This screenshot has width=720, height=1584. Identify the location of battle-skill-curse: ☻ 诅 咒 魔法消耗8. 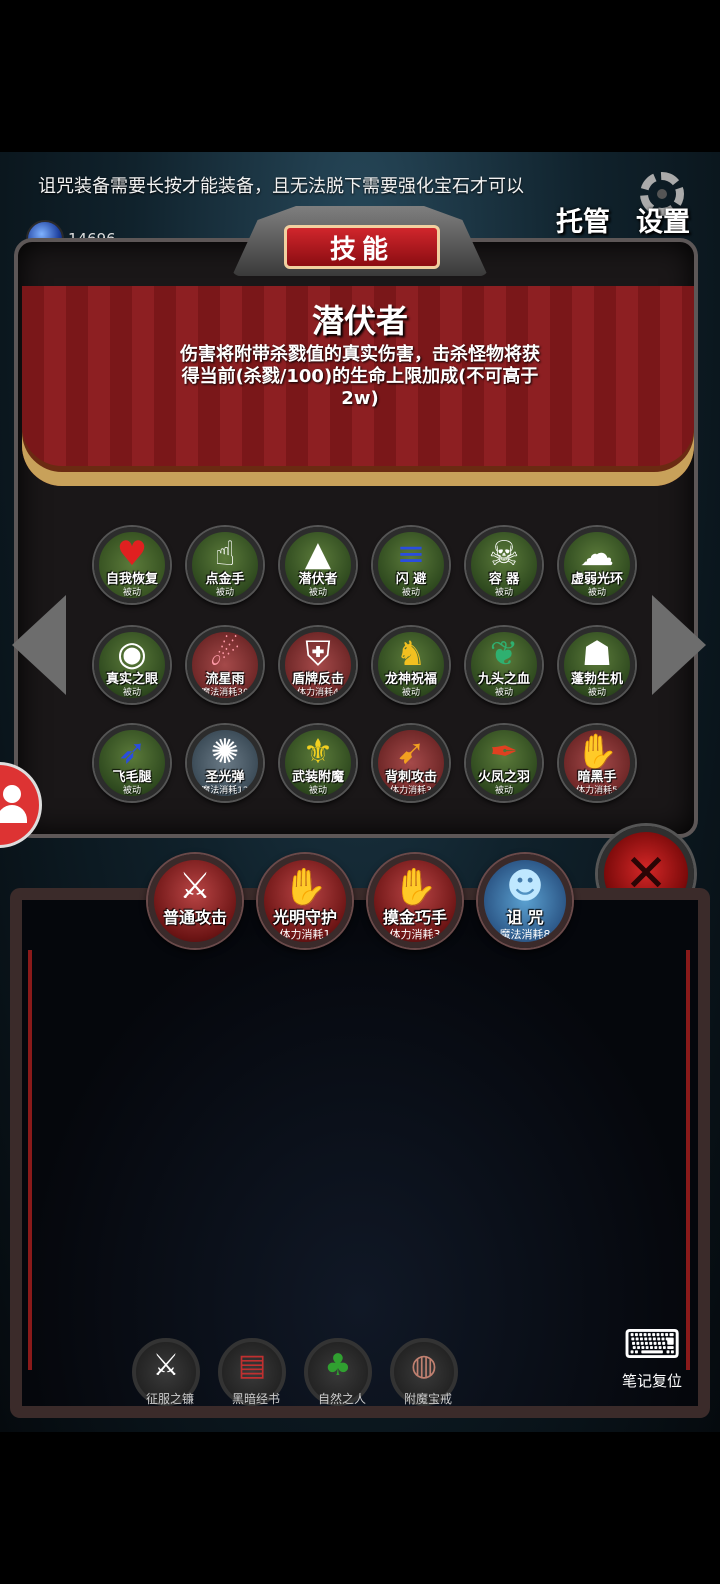
(525, 901).